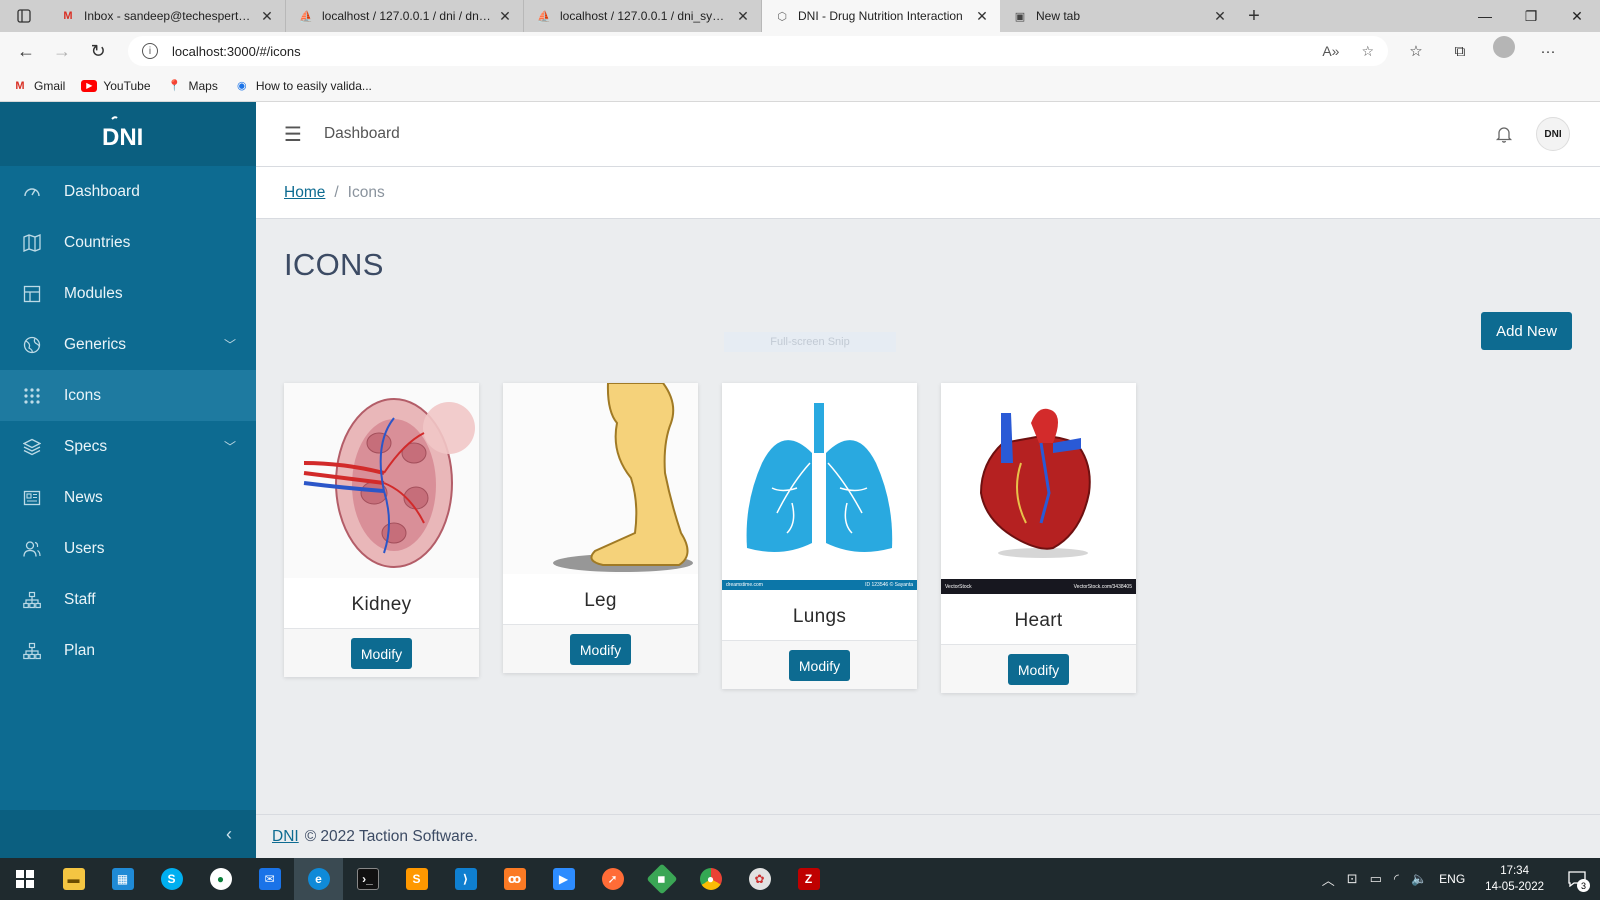  I want to click on filezilla-icon: Z, so click(808, 879).